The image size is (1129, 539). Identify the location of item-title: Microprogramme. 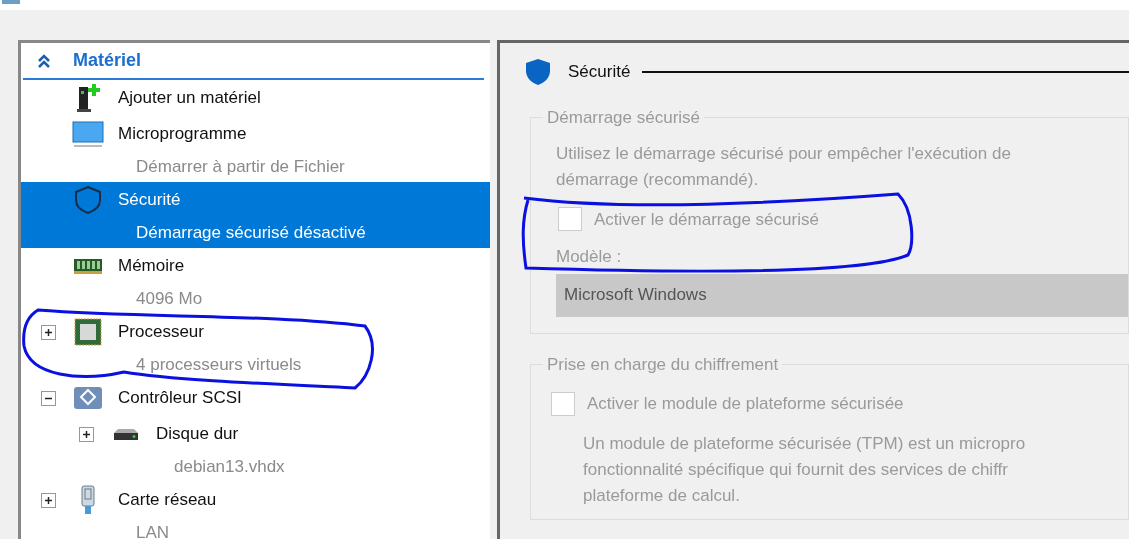
(182, 134).